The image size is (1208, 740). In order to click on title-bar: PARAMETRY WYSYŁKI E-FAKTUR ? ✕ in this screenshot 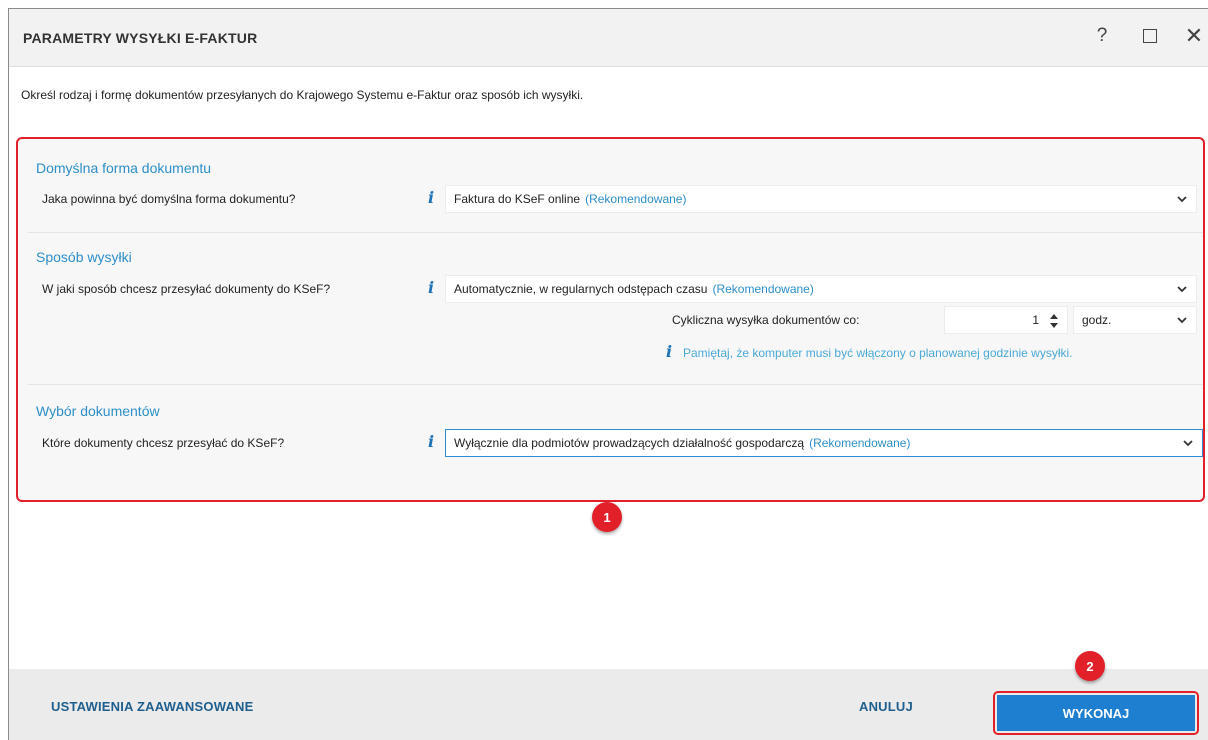, I will do `click(608, 38)`.